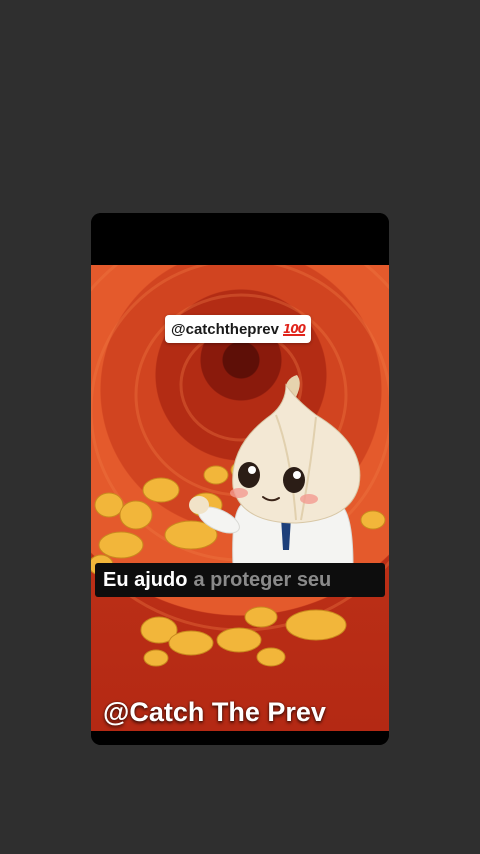 Image resolution: width=480 pixels, height=854 pixels. What do you see at coordinates (294, 329) in the screenshot?
I see `hundred-points-icon: 100` at bounding box center [294, 329].